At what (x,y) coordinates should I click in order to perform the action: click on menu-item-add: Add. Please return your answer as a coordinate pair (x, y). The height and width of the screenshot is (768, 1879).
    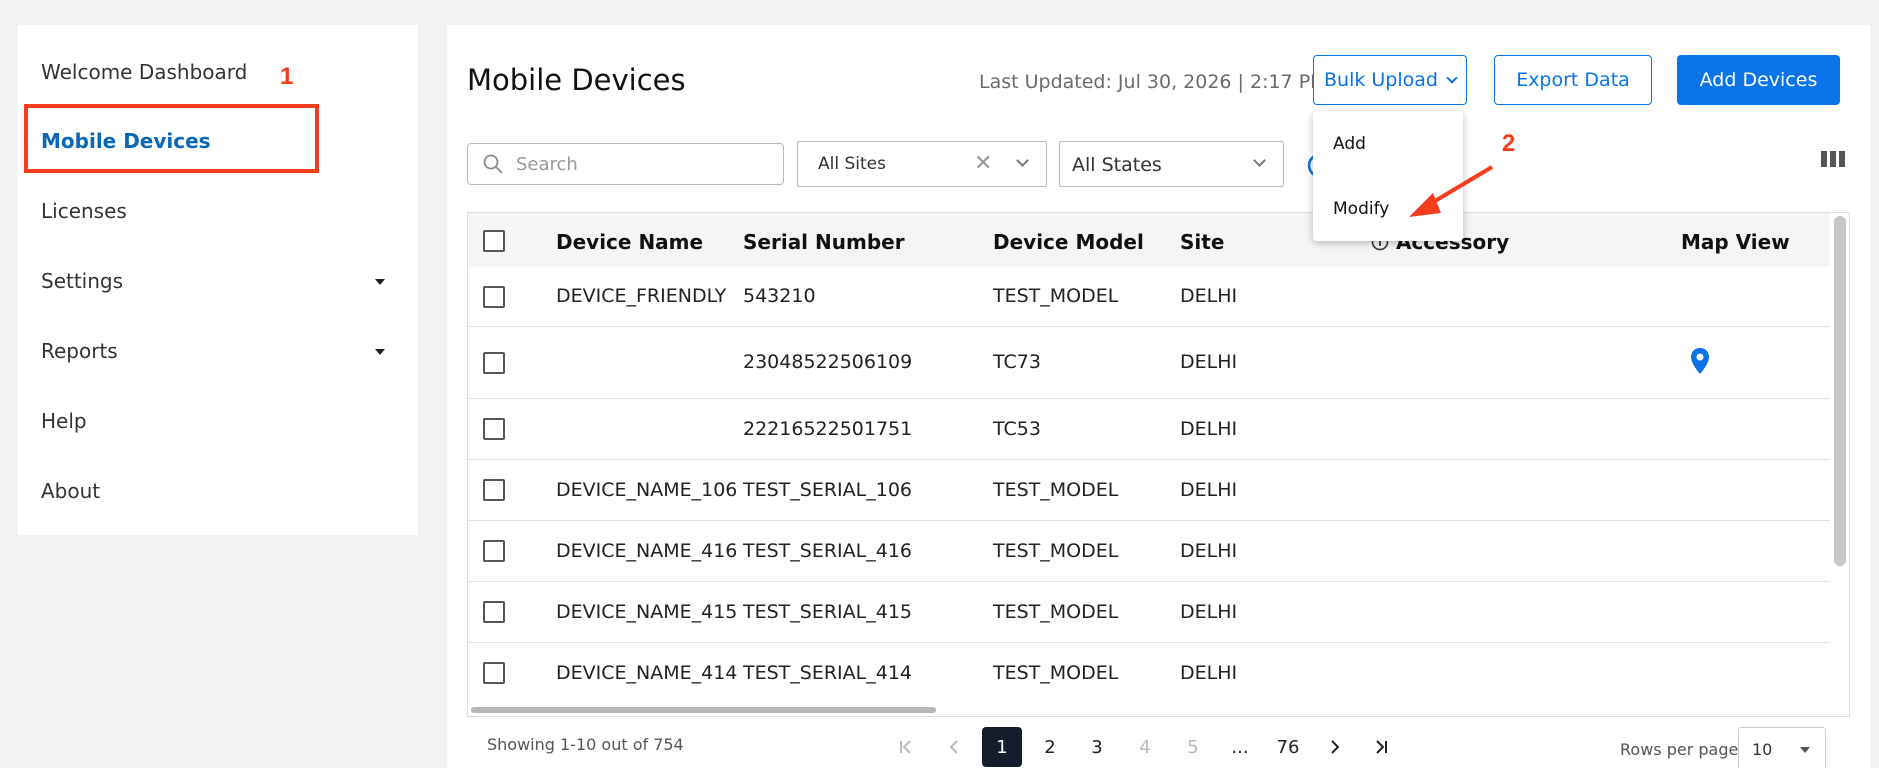
    Looking at the image, I should click on (1349, 144).